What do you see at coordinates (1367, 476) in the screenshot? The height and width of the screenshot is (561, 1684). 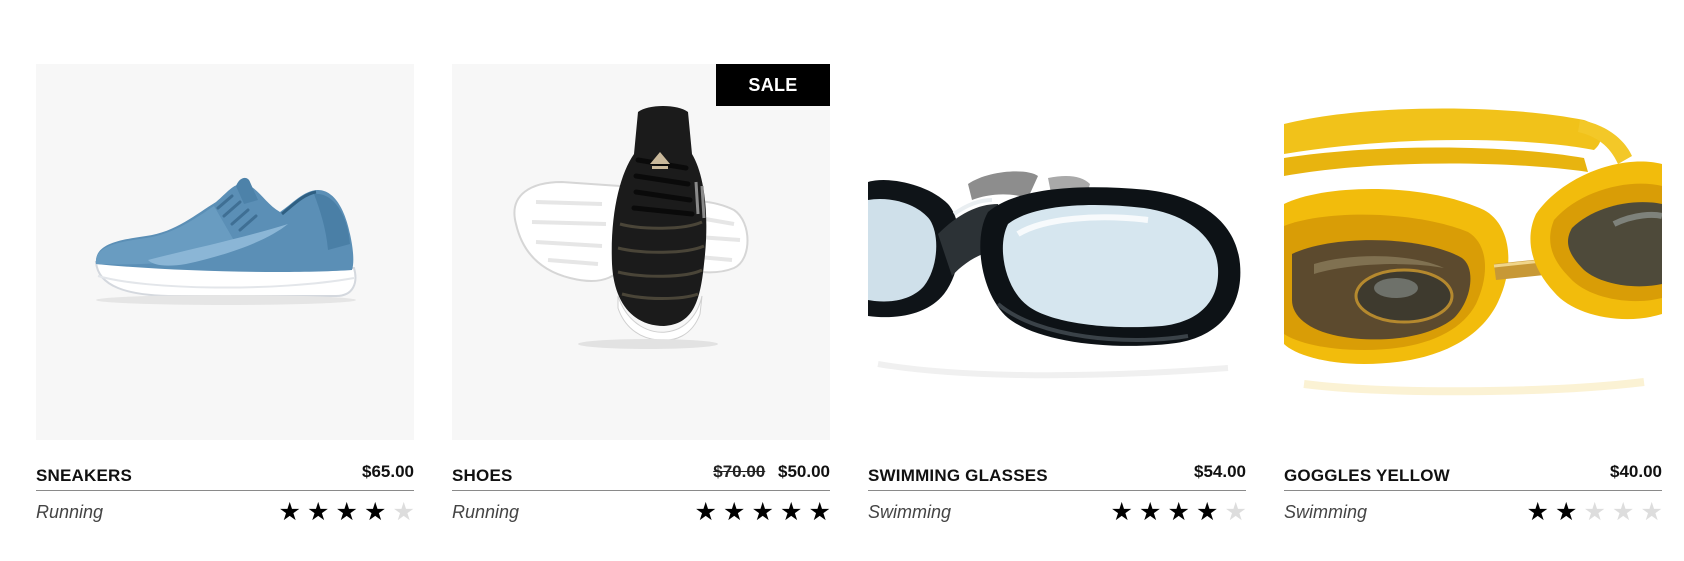 I see `product-name: GOGGLES YELLOW` at bounding box center [1367, 476].